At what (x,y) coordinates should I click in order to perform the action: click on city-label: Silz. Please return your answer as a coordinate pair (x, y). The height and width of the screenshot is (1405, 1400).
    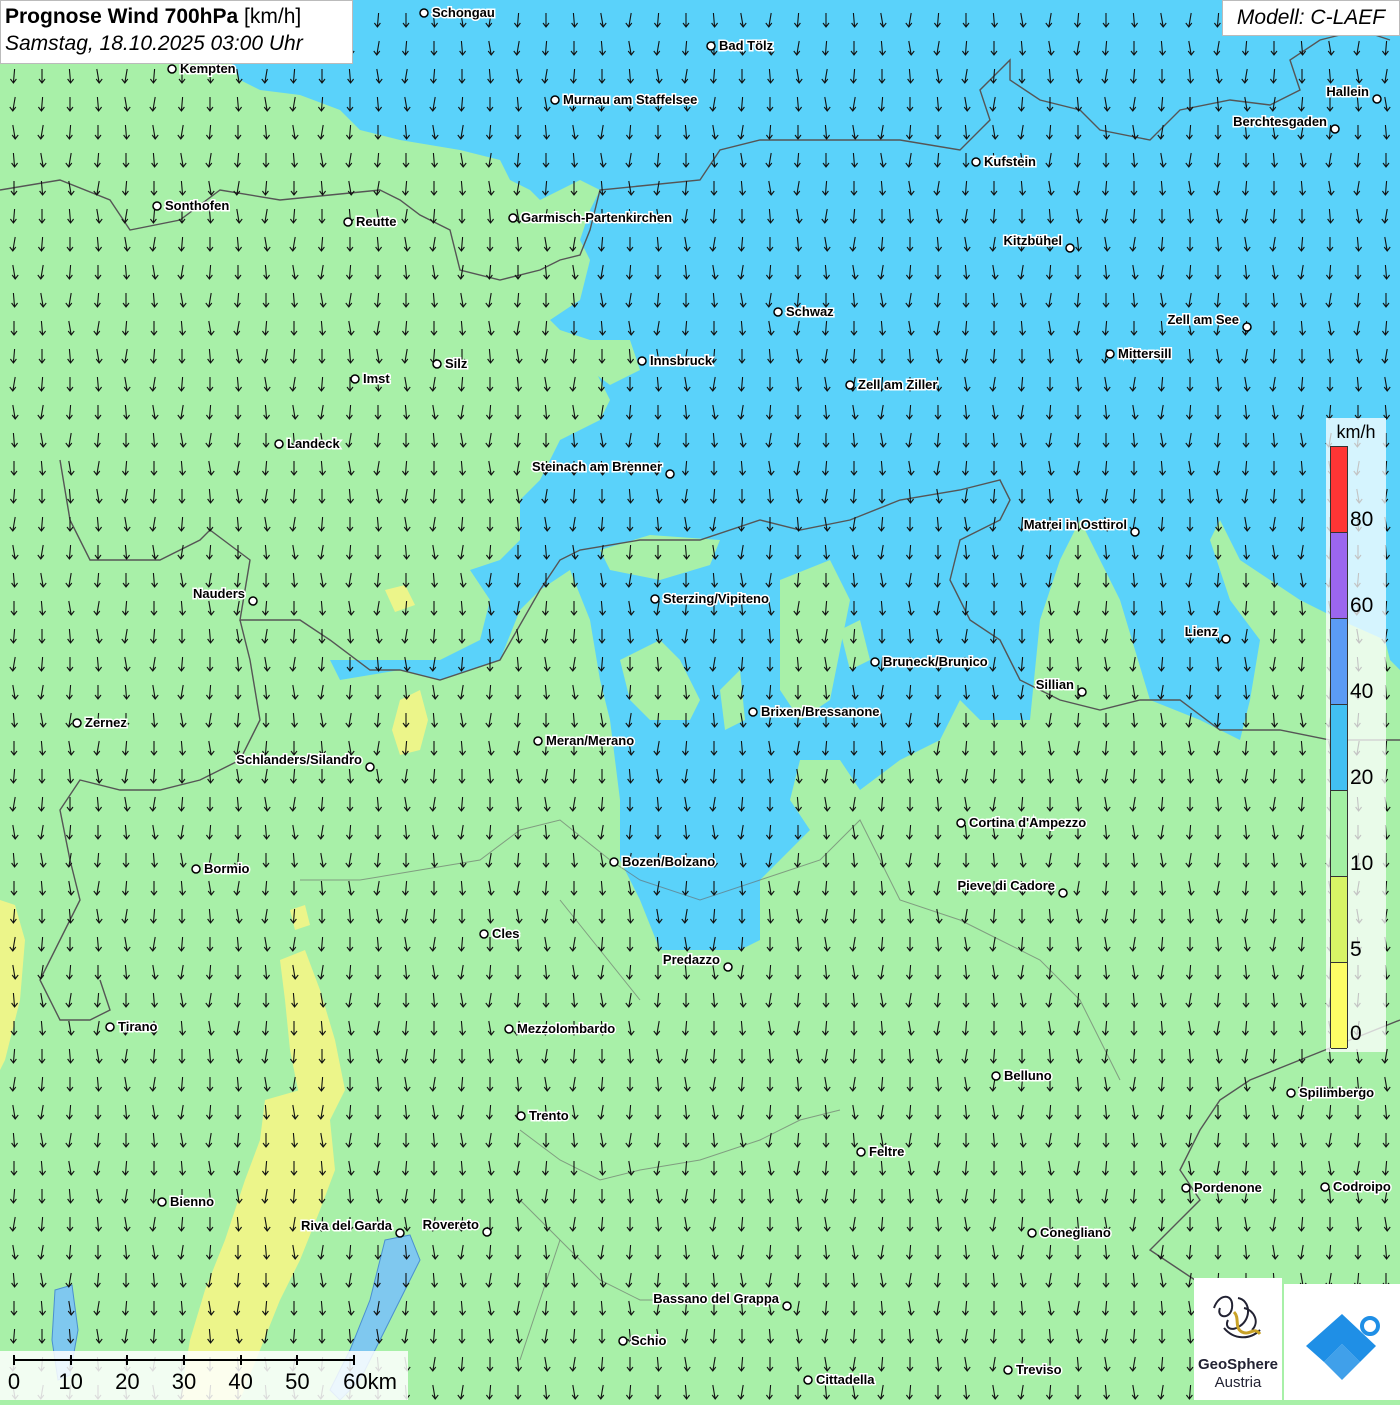
    Looking at the image, I should click on (456, 363).